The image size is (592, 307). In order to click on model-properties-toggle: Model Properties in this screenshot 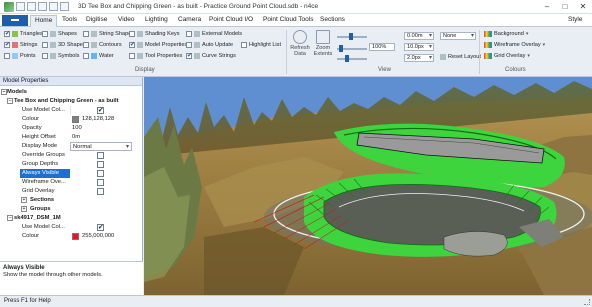, I will do `click(158, 44)`.